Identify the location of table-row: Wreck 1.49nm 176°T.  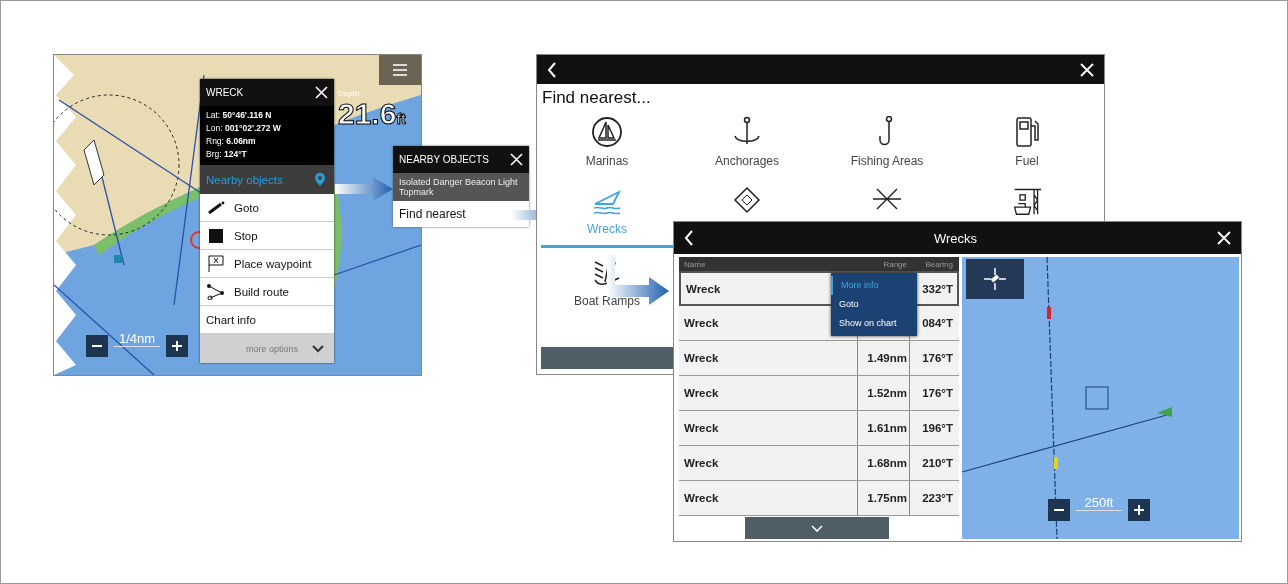
(819, 358).